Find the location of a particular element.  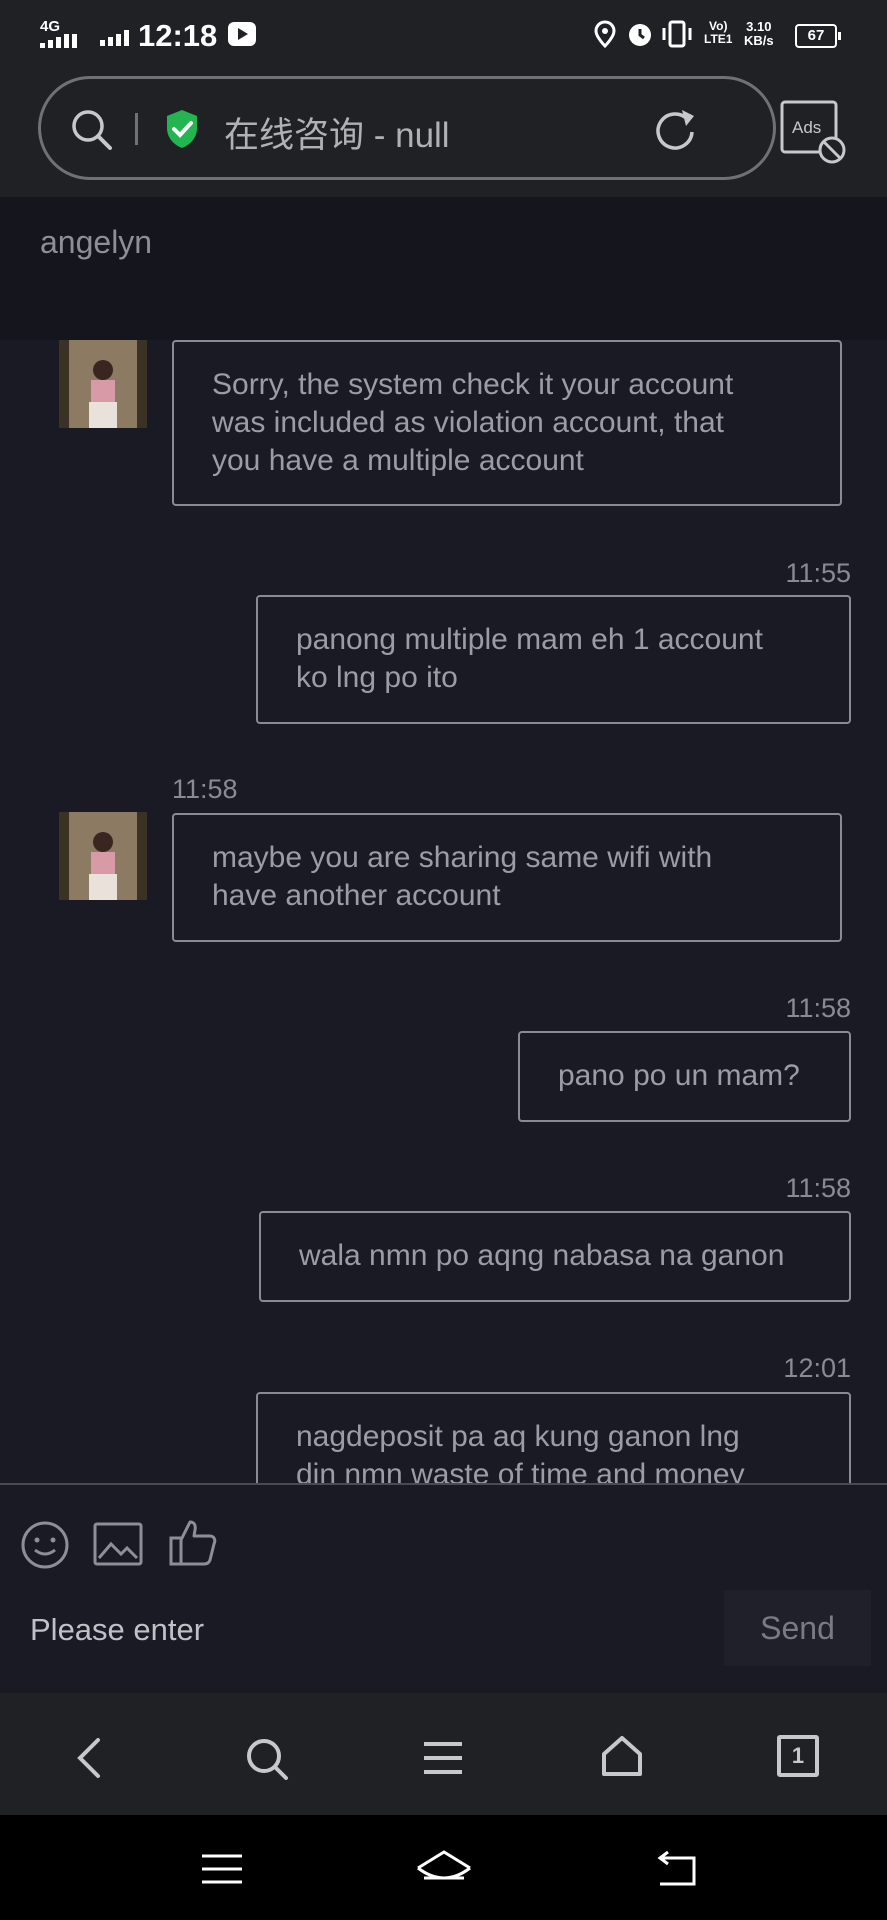

message-bubble-outgoing: wala nmn po aqng nabasa na ganon is located at coordinates (555, 1256).